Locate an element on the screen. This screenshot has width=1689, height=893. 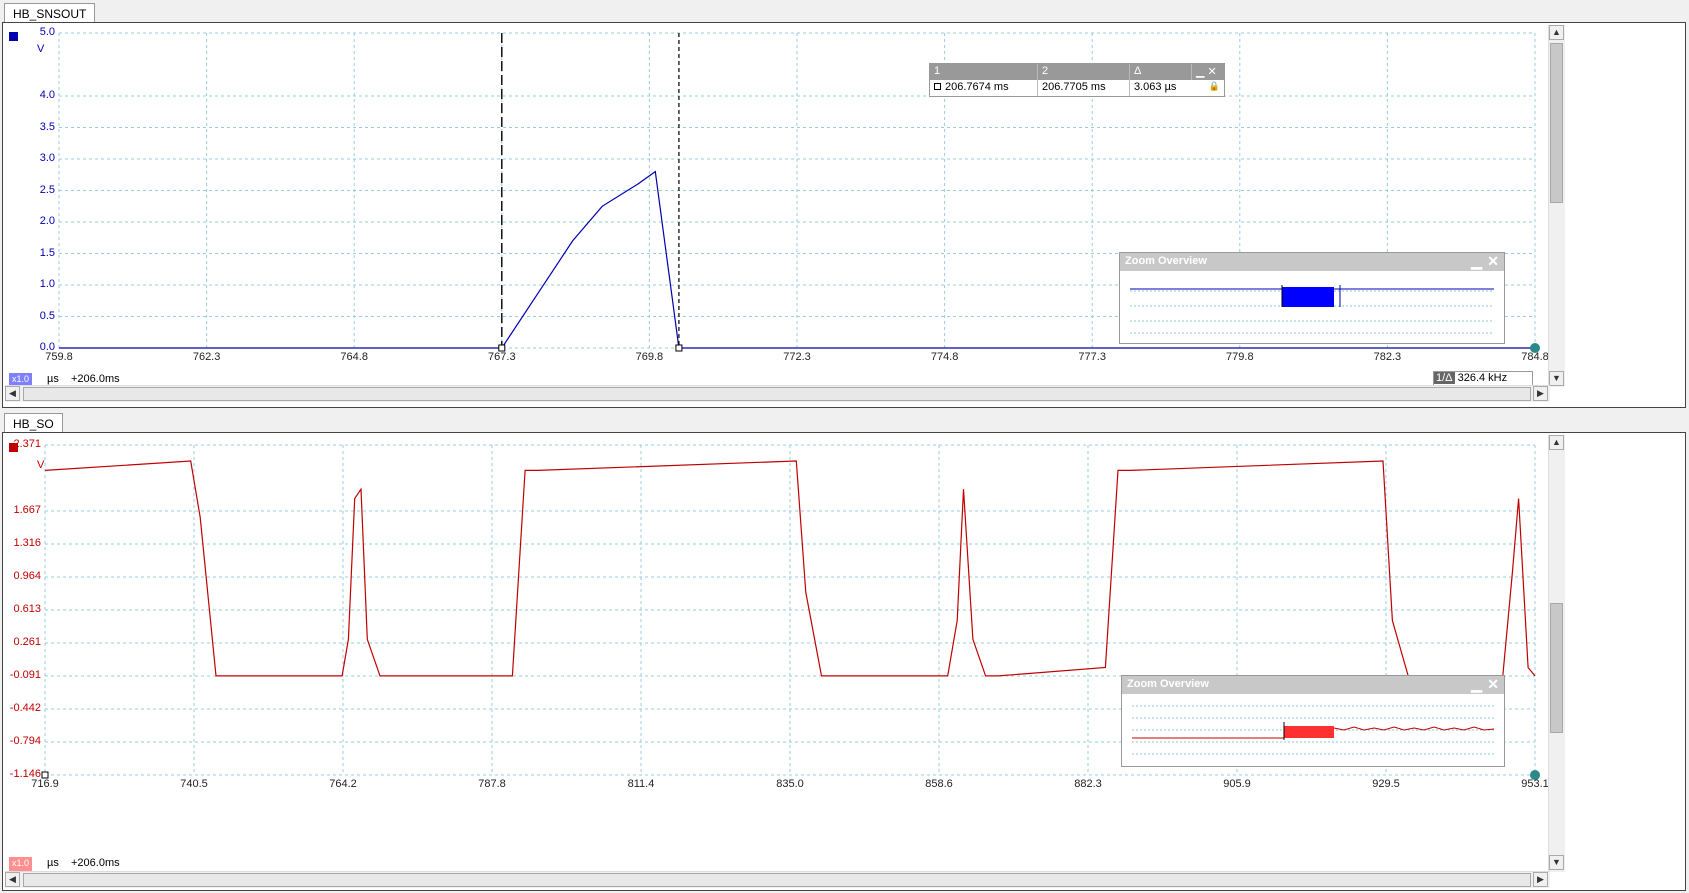
cursor-table-row: 206.7674 ms 206.7705 ms 3.063 µs 🔒 is located at coordinates (1077, 88).